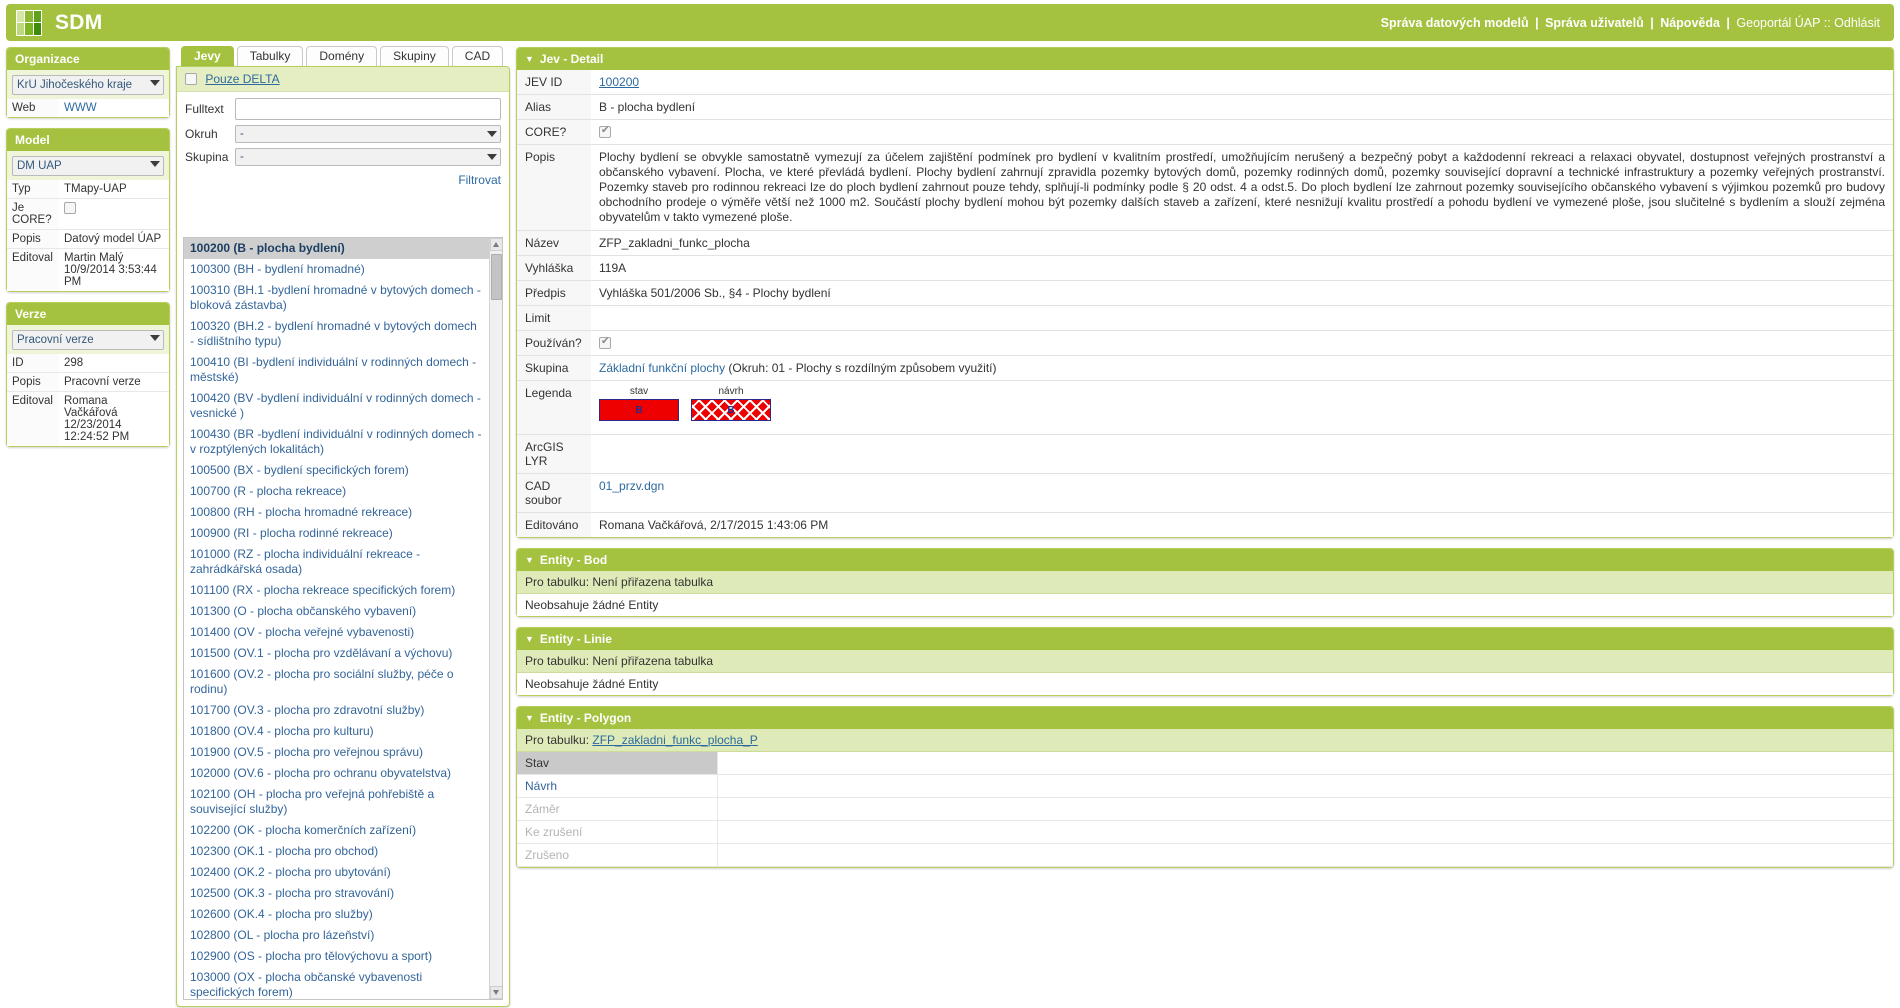 This screenshot has width=1900, height=1008. Describe the element at coordinates (336, 470) in the screenshot. I see `list-item: 100500 (BX - bydlení specifických forem)` at that location.